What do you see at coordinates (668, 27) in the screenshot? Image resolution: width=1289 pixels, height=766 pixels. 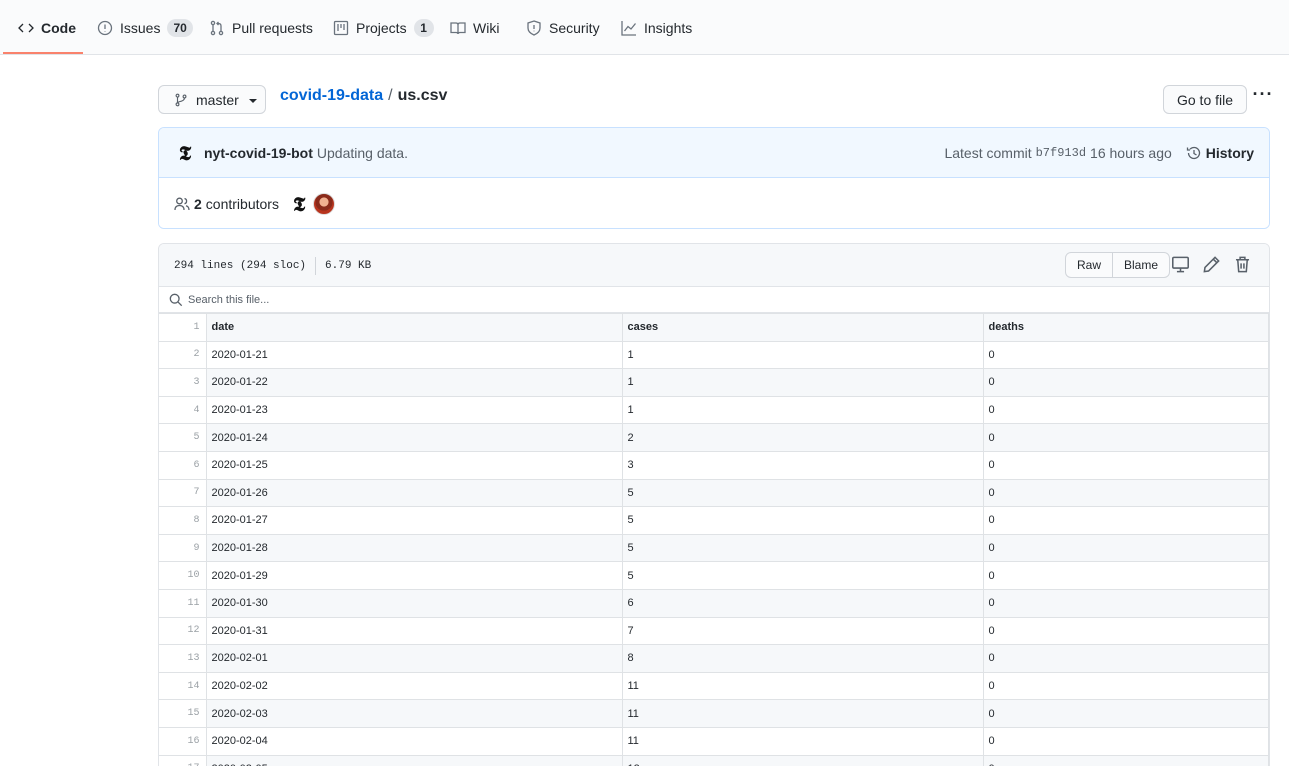 I see `tab-insights-label: Insights` at bounding box center [668, 27].